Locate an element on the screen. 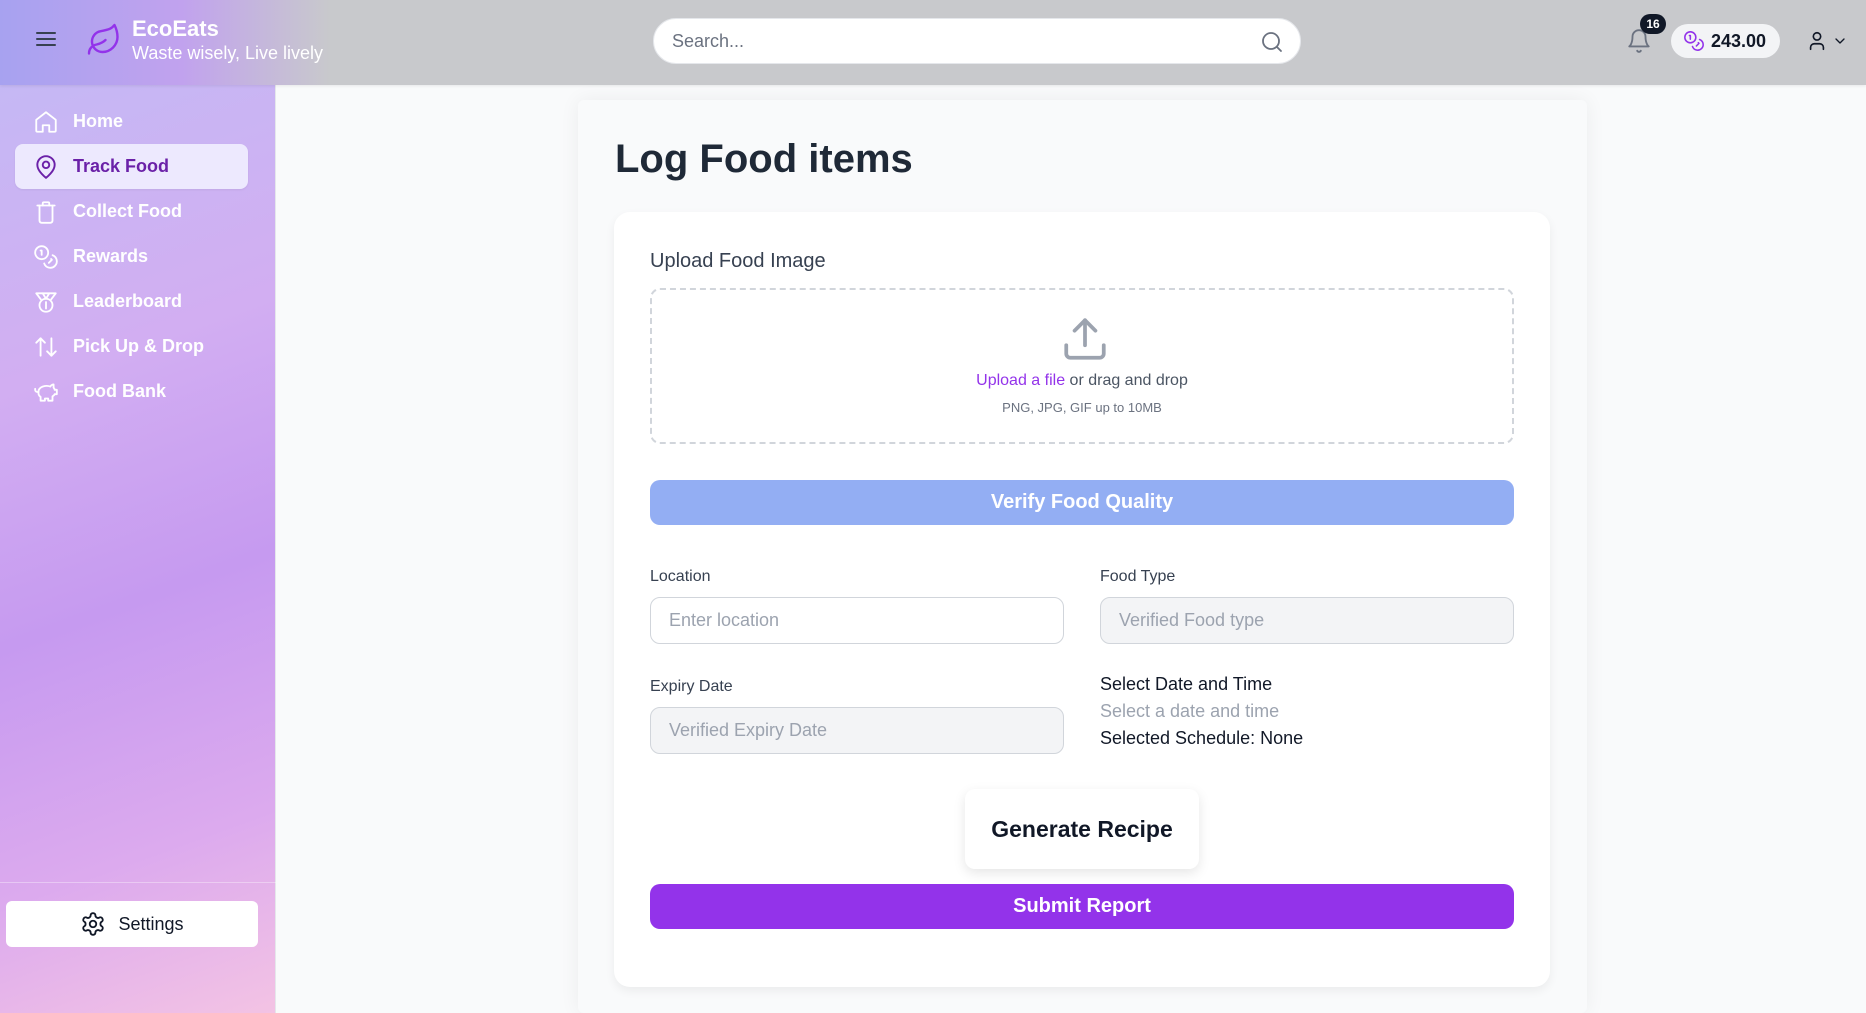  arrow-up-down-icon is located at coordinates (46, 346).